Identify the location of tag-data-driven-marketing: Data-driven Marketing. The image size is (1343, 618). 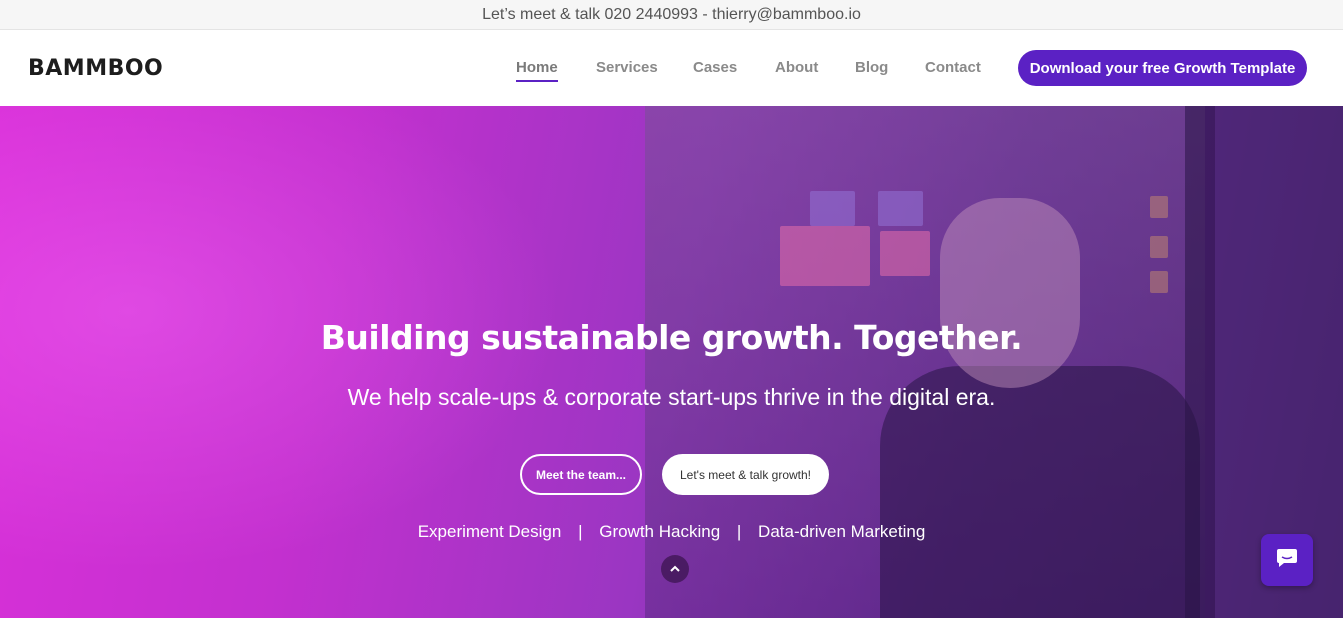
(842, 531).